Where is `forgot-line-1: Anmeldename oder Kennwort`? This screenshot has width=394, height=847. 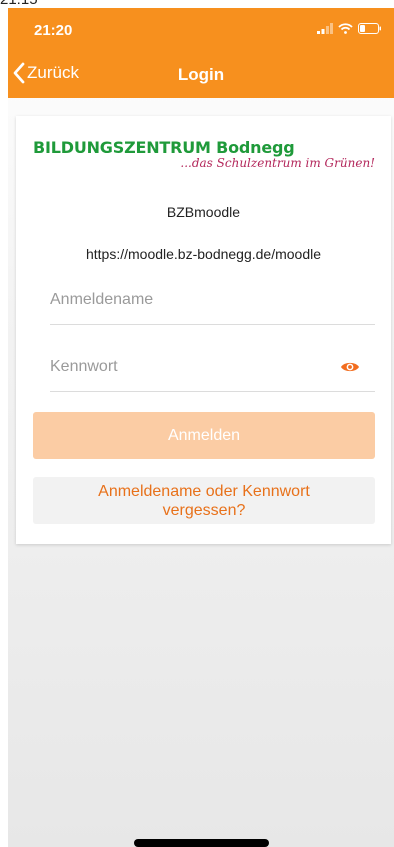 forgot-line-1: Anmeldename oder Kennwort is located at coordinates (204, 491).